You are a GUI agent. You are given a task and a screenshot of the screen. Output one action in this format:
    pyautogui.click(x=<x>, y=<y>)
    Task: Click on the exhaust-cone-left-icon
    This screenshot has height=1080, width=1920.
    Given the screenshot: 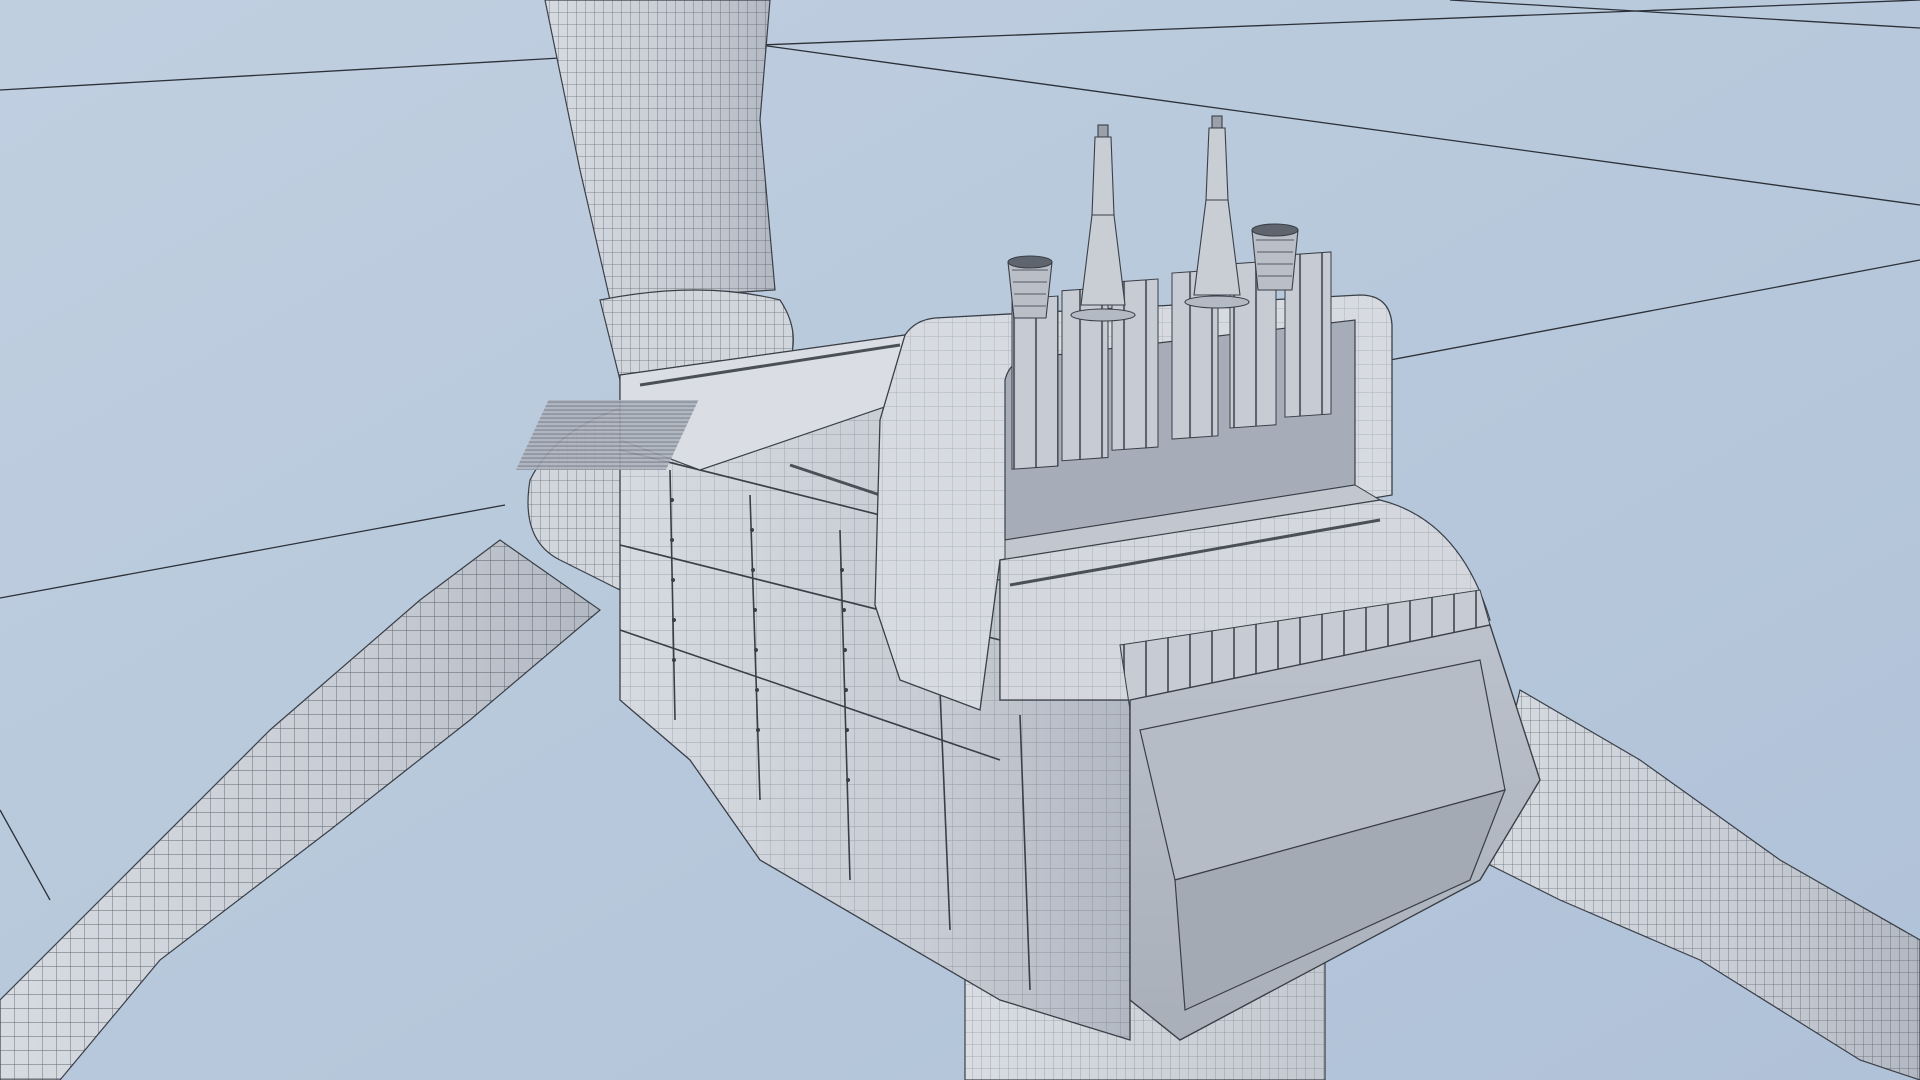 What is the action you would take?
    pyautogui.click(x=1030, y=287)
    